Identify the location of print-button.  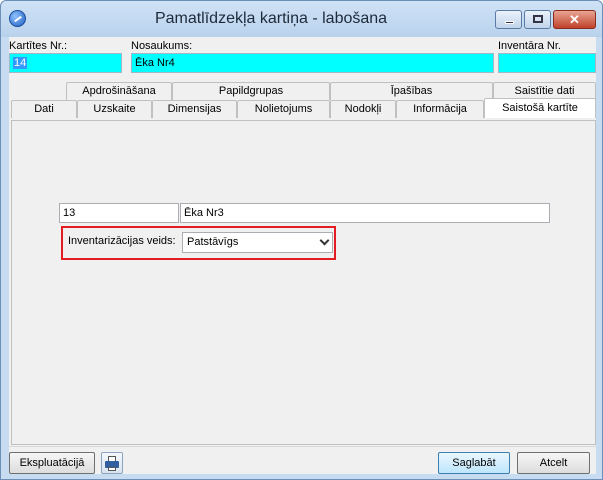
(112, 463).